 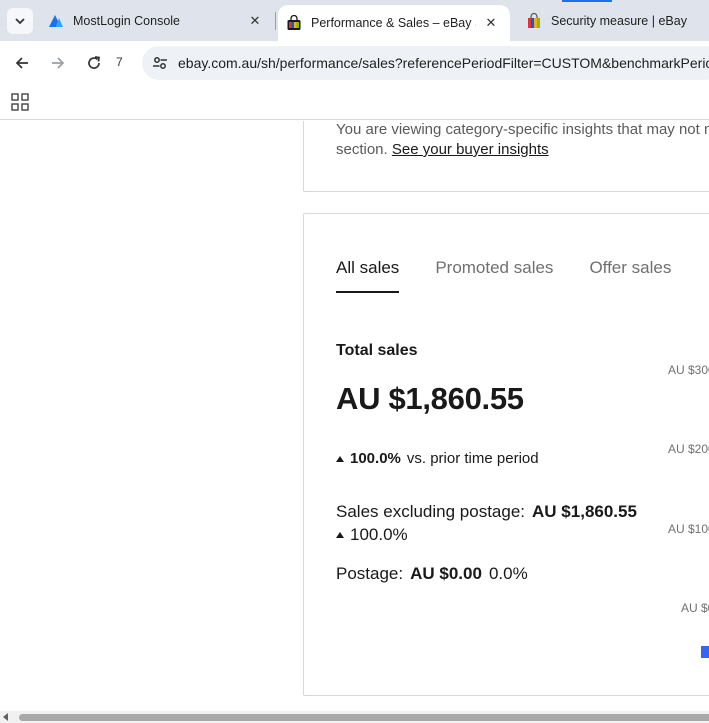 What do you see at coordinates (619, 20) in the screenshot?
I see `tab-title: Security measure | eBay` at bounding box center [619, 20].